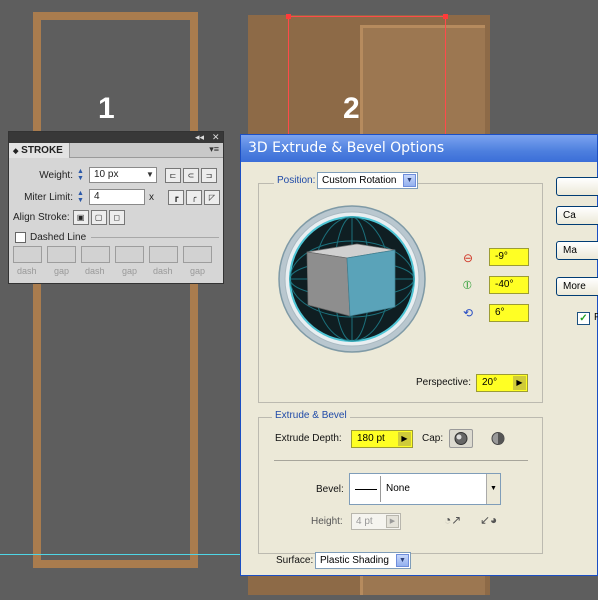 The image size is (598, 600). What do you see at coordinates (80, 217) in the screenshot?
I see `align-center-icon: ▣` at bounding box center [80, 217].